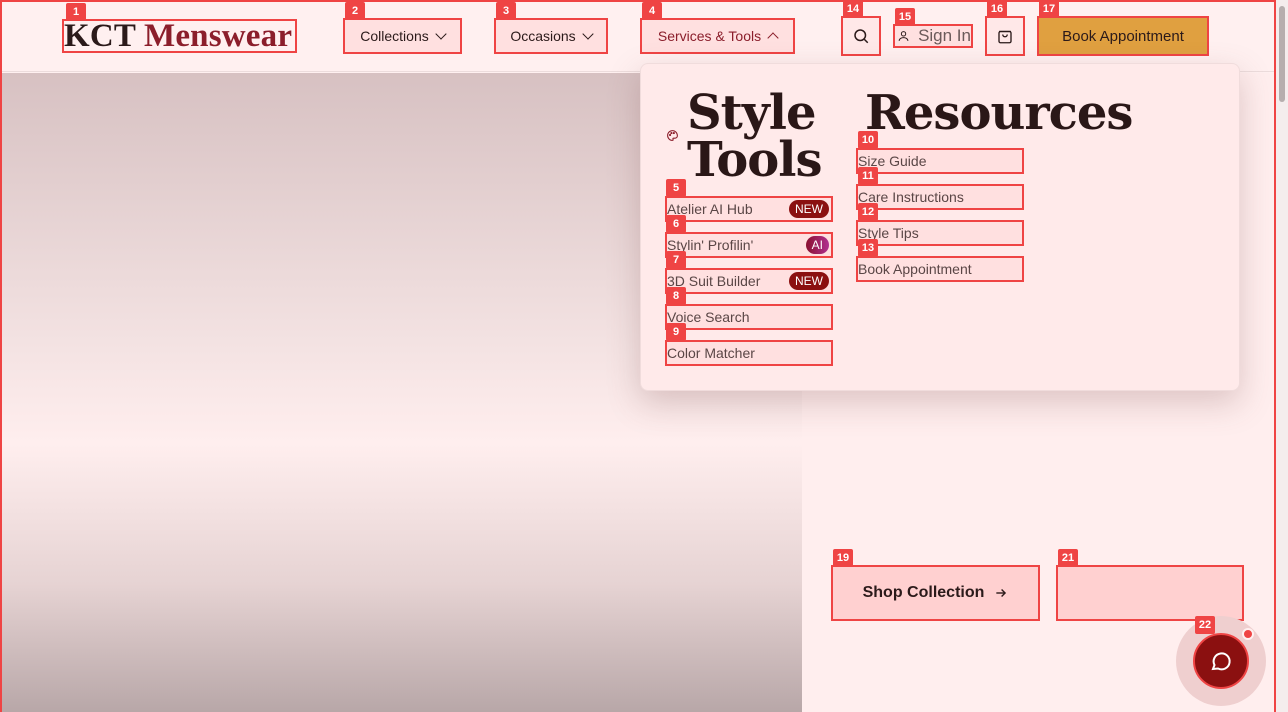 The image size is (1288, 712). I want to click on chat-bubble-icon, so click(1221, 661).